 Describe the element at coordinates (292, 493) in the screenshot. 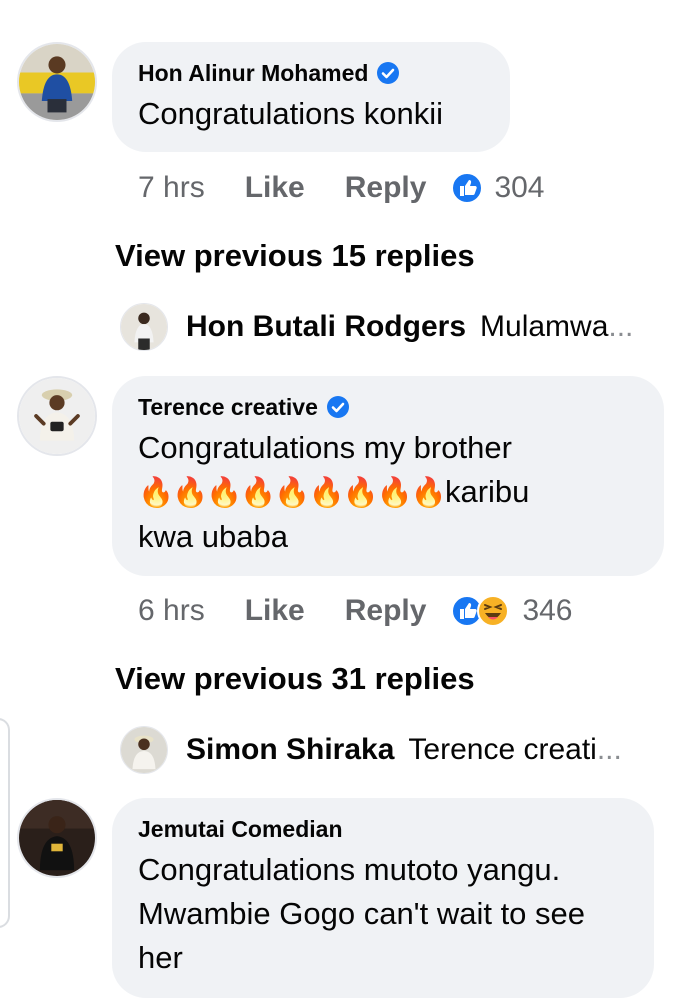

I see `fire-emojis: 🔥🔥🔥🔥🔥🔥🔥🔥🔥` at that location.